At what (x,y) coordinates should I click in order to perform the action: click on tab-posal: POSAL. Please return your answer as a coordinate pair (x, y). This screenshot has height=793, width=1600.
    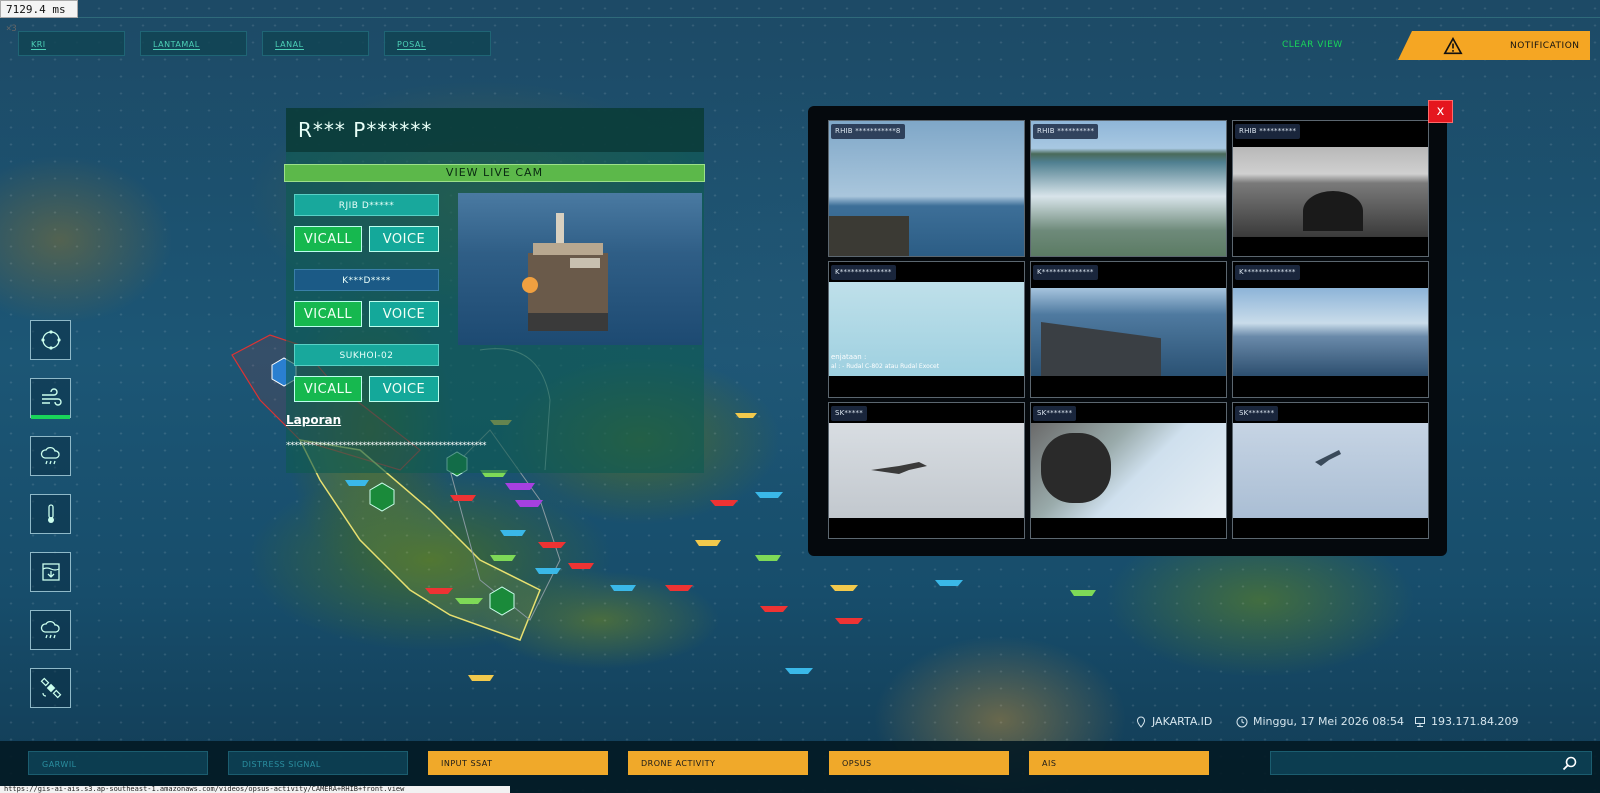
    Looking at the image, I should click on (437, 43).